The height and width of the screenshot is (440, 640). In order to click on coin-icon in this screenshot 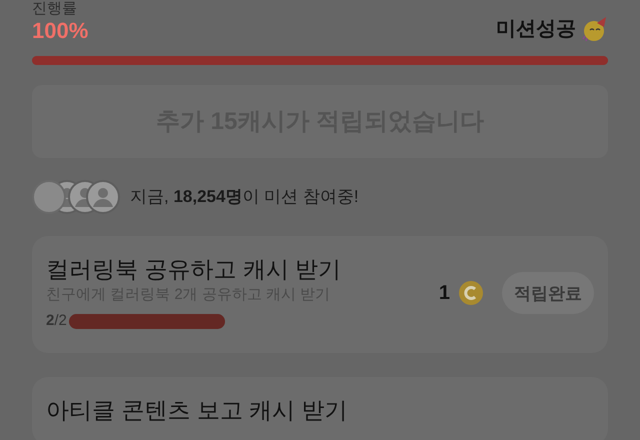, I will do `click(471, 293)`.